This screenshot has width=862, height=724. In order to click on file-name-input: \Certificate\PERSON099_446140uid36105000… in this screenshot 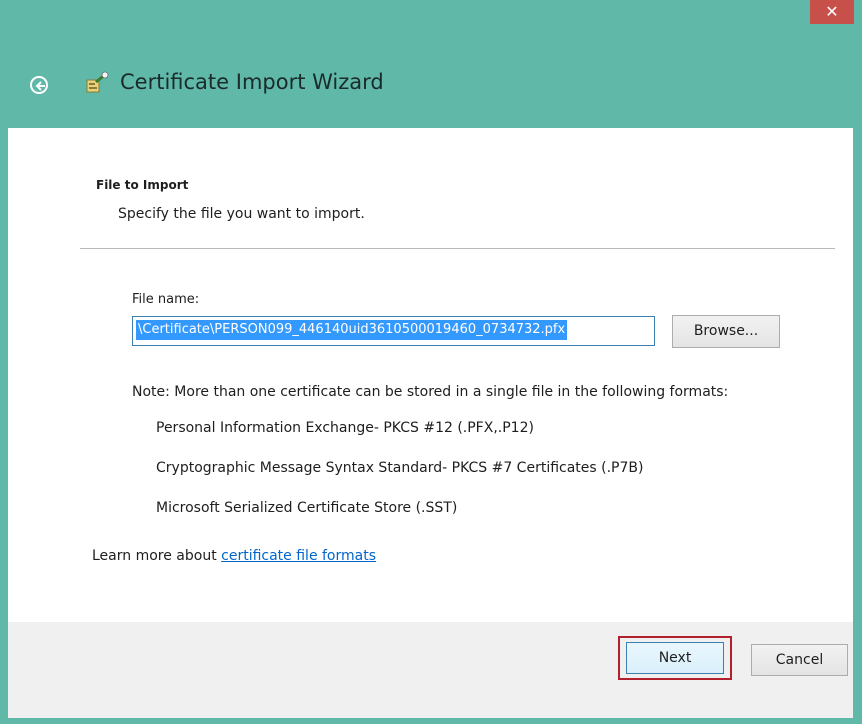, I will do `click(393, 331)`.